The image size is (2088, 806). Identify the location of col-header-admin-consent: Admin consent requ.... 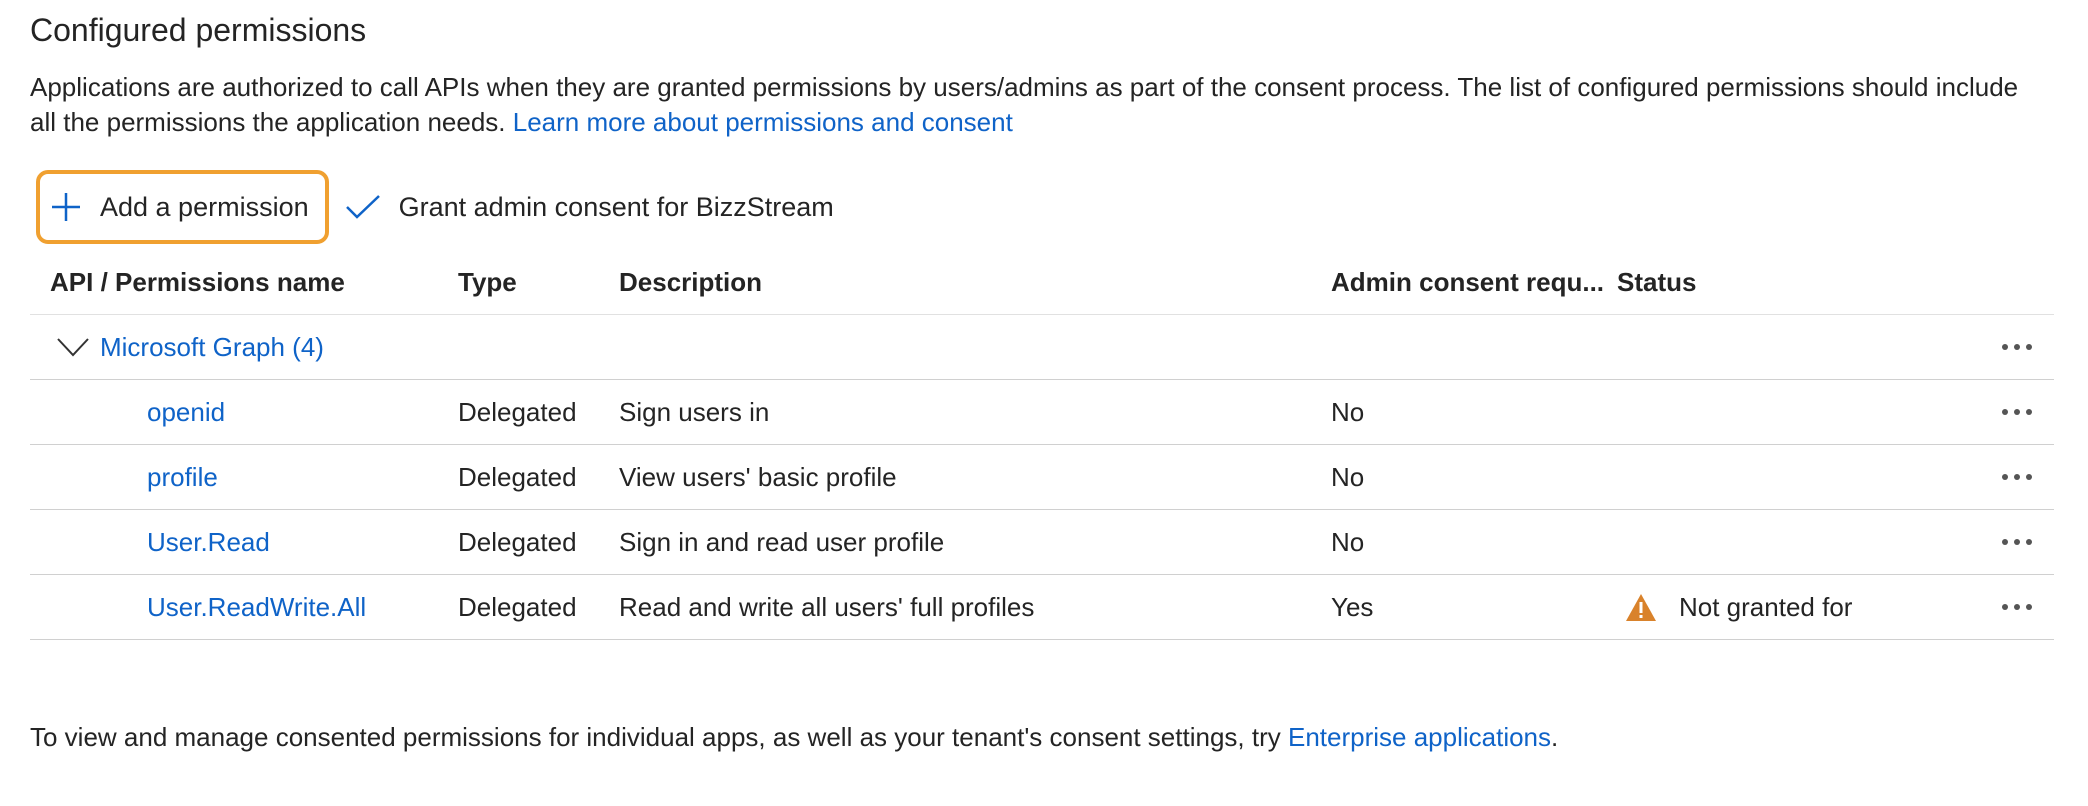
(1474, 282).